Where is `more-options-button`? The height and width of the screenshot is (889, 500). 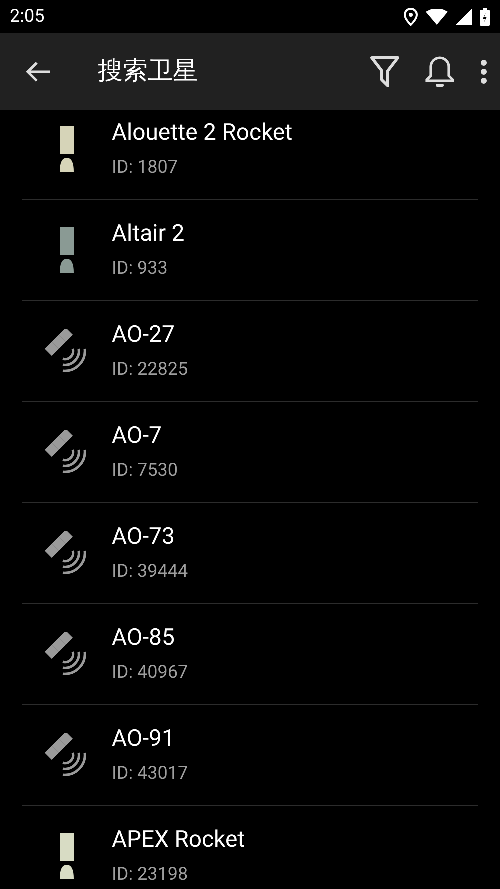
more-options-button is located at coordinates (484, 71).